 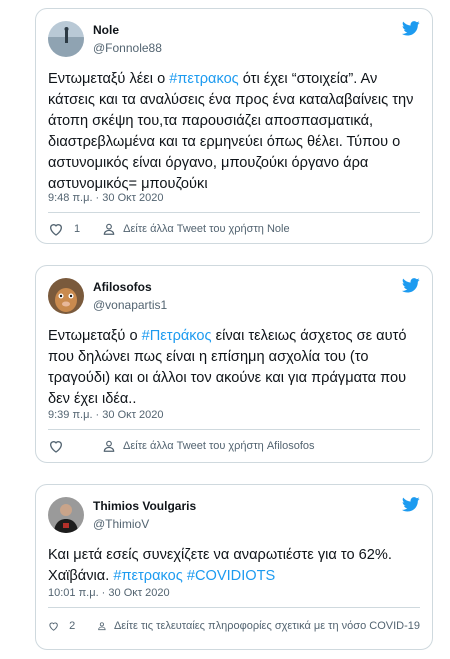 I want to click on tweet-timestamp: 9:39 π.μ. · 30 Οκτ 2020, so click(x=106, y=415).